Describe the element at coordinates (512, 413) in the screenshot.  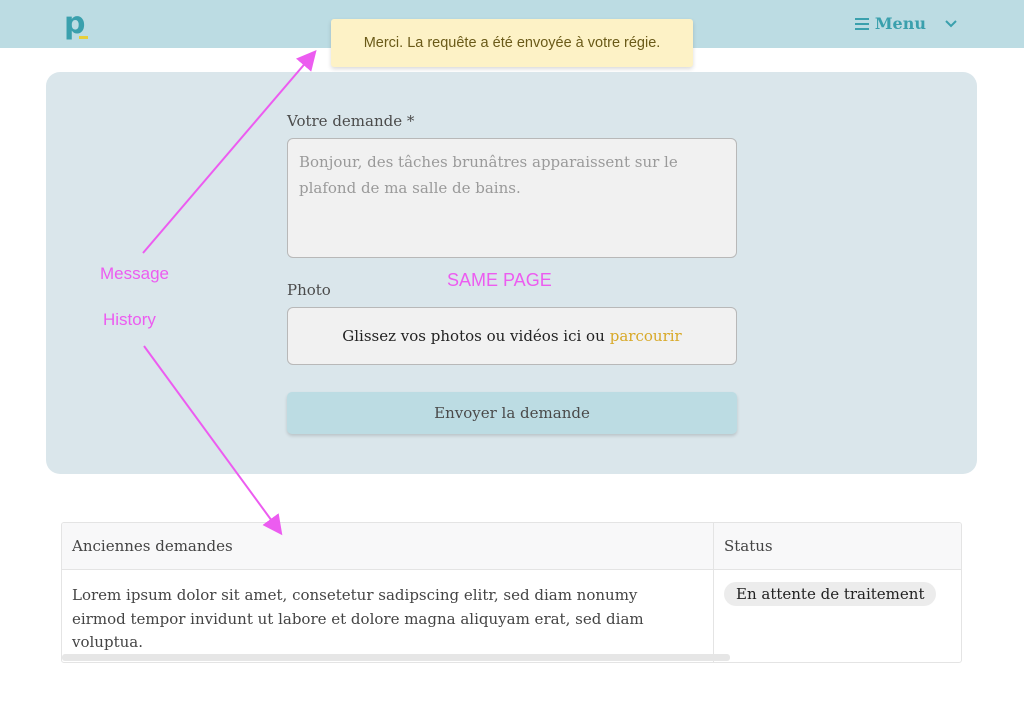
I see `submit-request-button: Envoyer la demande` at that location.